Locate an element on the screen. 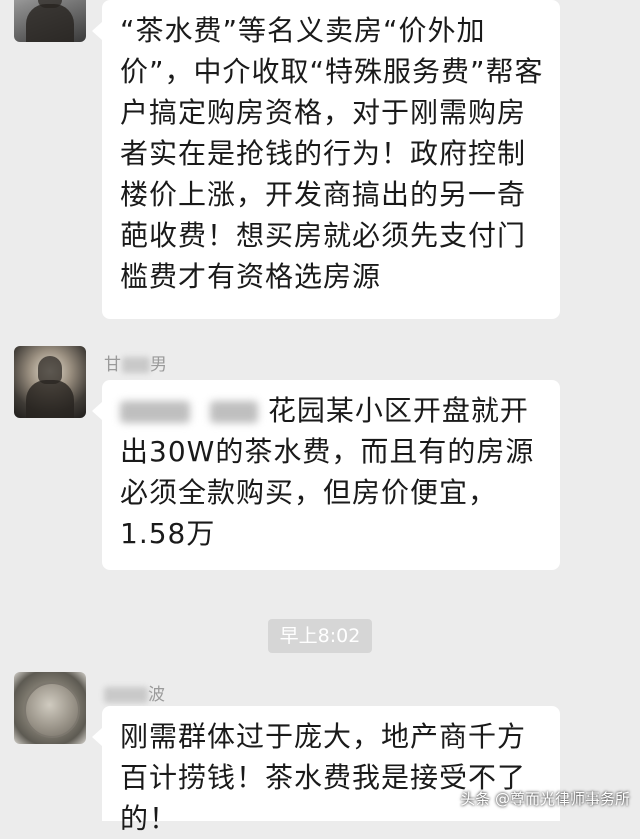 This screenshot has width=640, height=839. message-text: 刚需群体过于庞大，地产商千方百计捞钱！茶水费我是接受不了的！ is located at coordinates (323, 777).